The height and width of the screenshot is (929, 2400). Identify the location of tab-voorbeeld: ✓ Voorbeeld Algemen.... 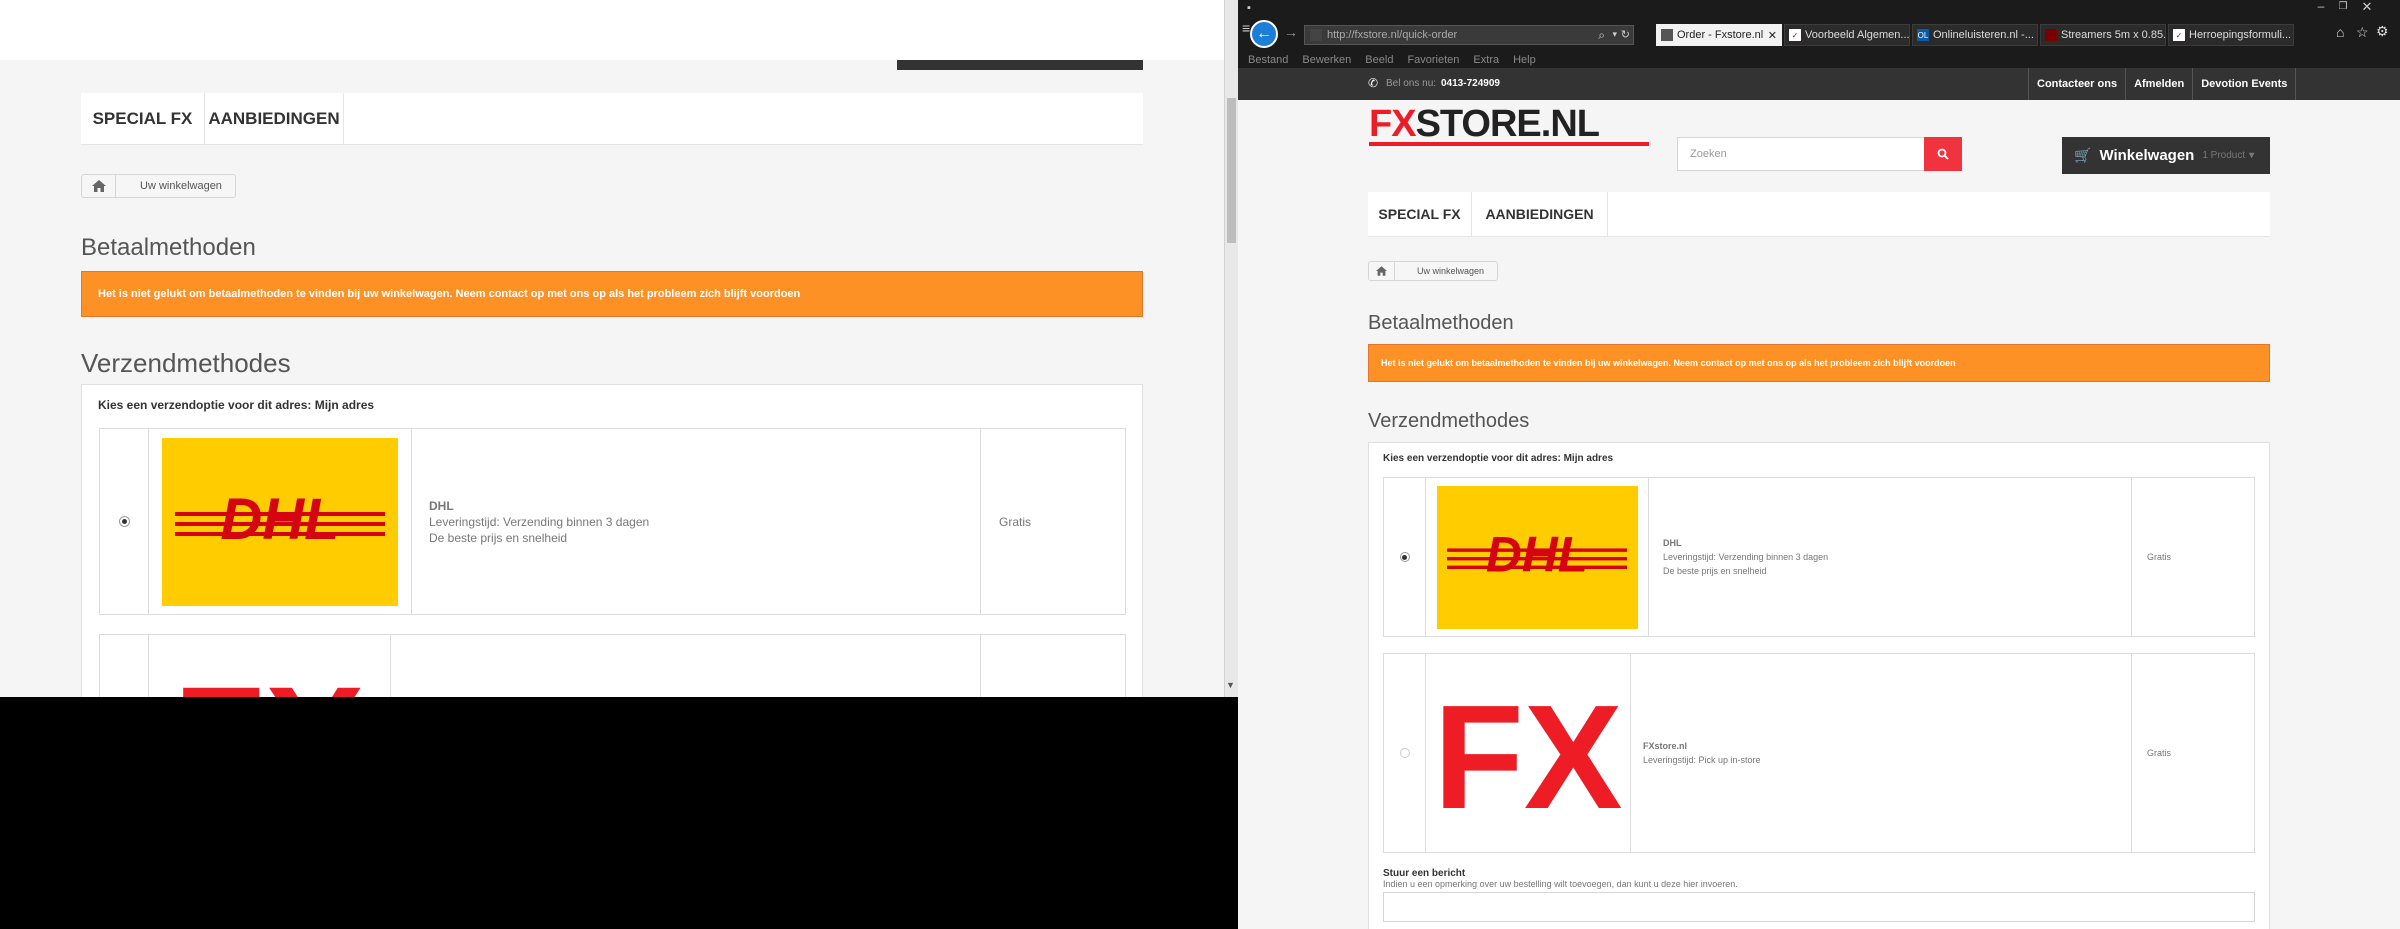
(1847, 35).